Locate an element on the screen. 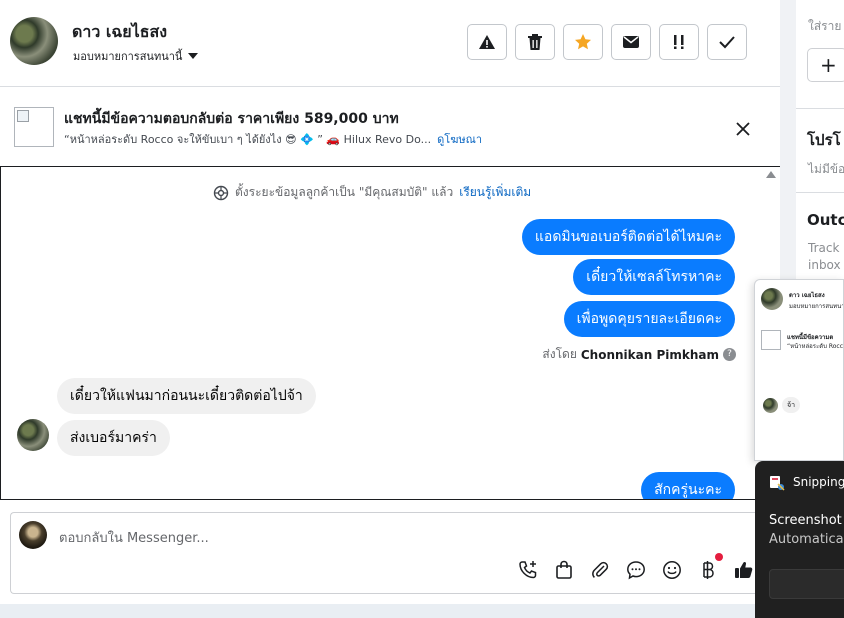 The image size is (844, 618). outcomes-description-line: inbox b is located at coordinates (826, 265).